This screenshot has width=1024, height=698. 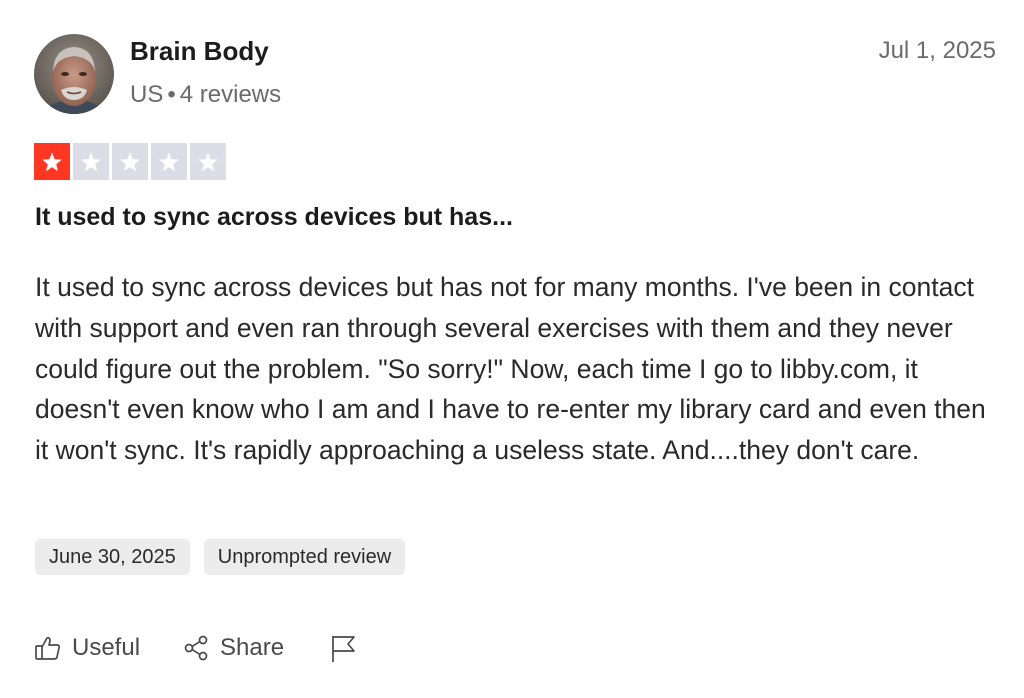 I want to click on useful-label: Useful, so click(x=106, y=647).